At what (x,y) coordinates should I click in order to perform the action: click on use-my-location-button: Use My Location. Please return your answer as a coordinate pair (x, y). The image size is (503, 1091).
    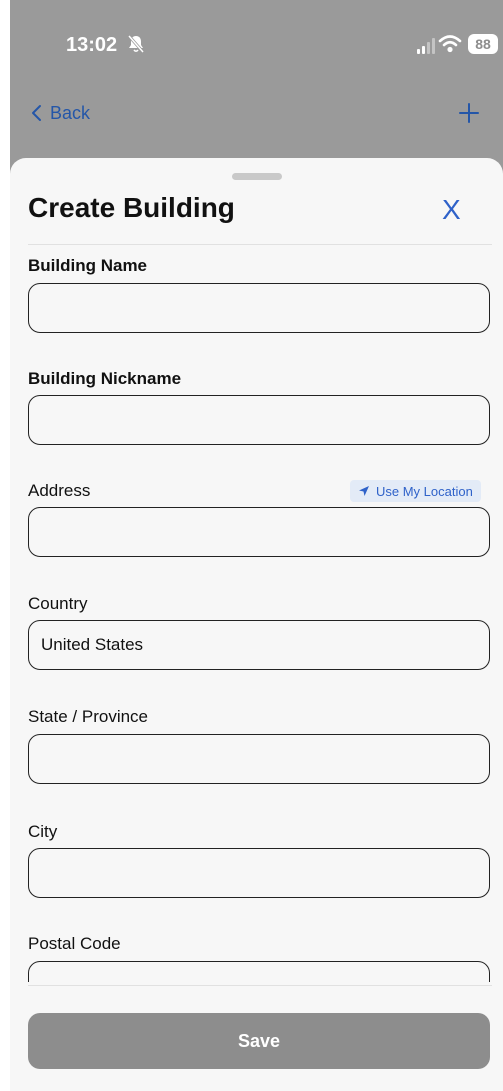
    Looking at the image, I should click on (415, 491).